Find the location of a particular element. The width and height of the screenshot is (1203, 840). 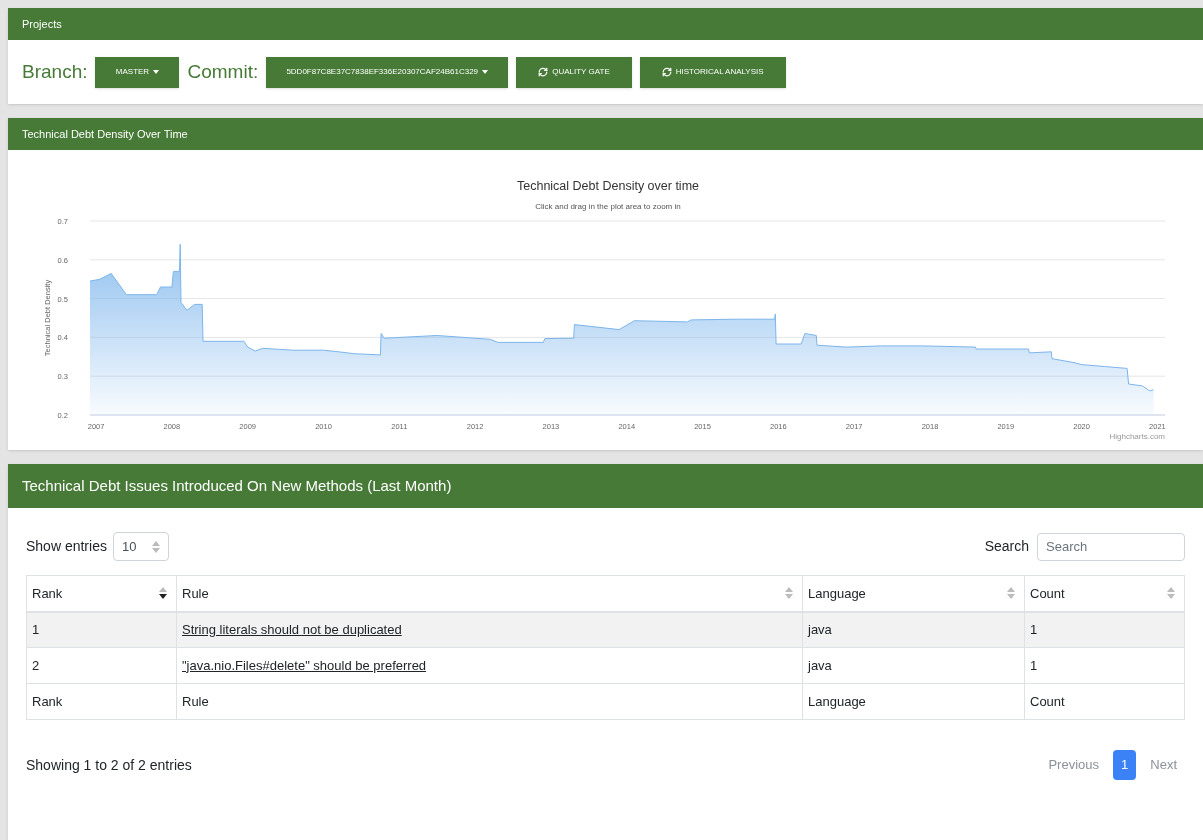

branch-label: Branch: is located at coordinates (55, 71).